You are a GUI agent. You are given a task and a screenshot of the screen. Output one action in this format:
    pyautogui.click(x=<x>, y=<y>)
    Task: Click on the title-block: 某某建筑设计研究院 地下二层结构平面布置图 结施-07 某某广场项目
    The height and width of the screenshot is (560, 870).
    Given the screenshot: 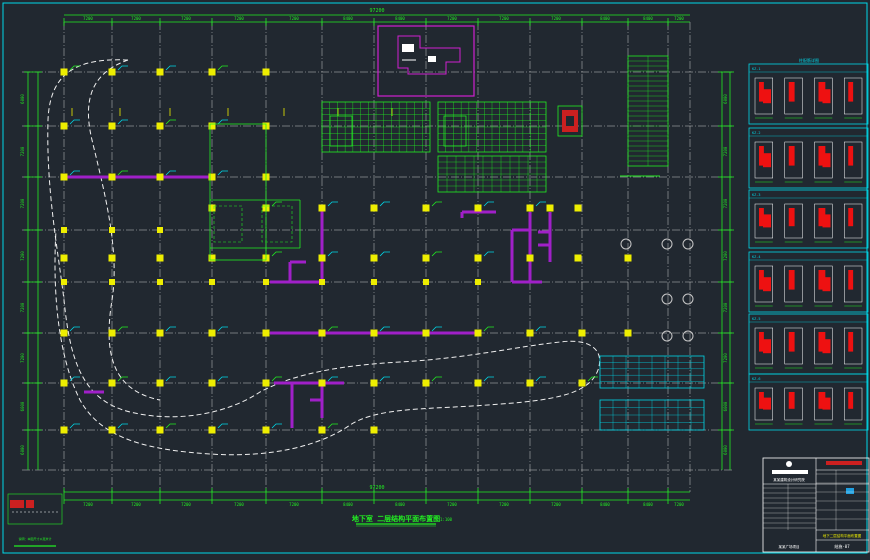 What is the action you would take?
    pyautogui.click(x=816, y=505)
    